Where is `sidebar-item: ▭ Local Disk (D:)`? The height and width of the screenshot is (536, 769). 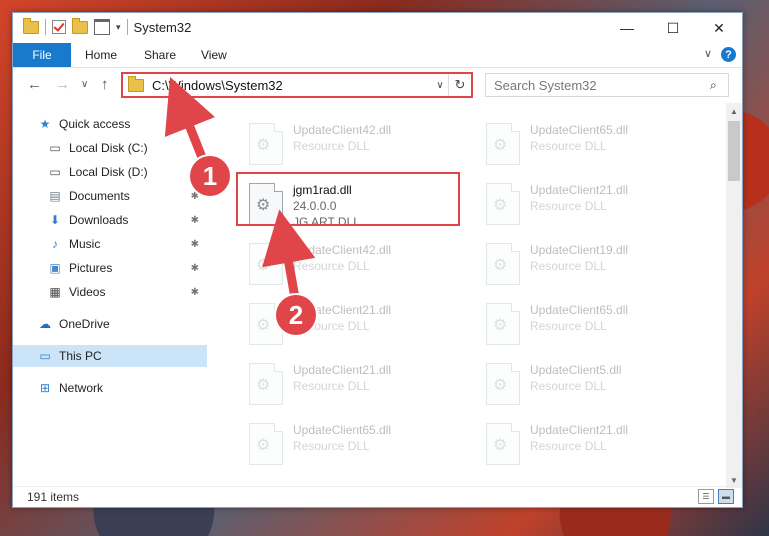
sidebar-item: ▭ Local Disk (D:) is located at coordinates (110, 172).